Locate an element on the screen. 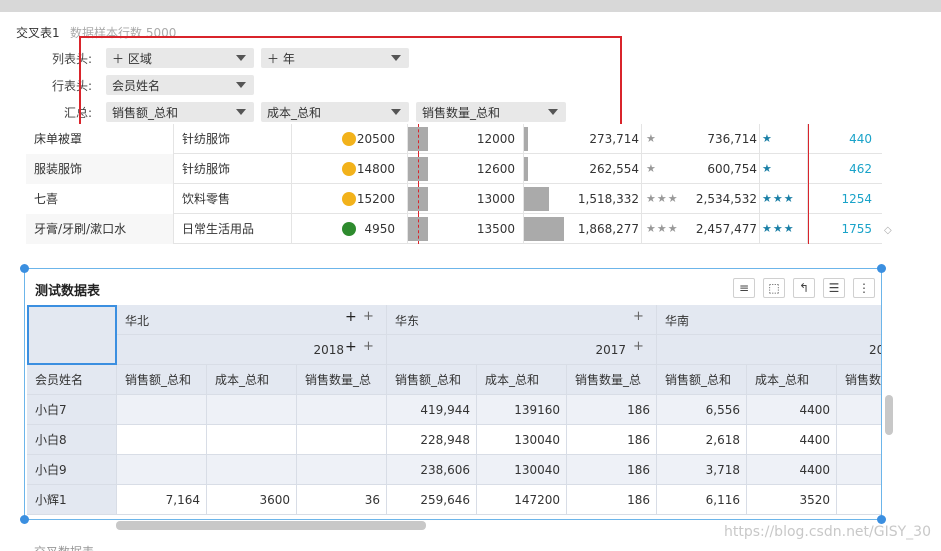 The width and height of the screenshot is (941, 551). member-header: 会员姓名 is located at coordinates (72, 380).